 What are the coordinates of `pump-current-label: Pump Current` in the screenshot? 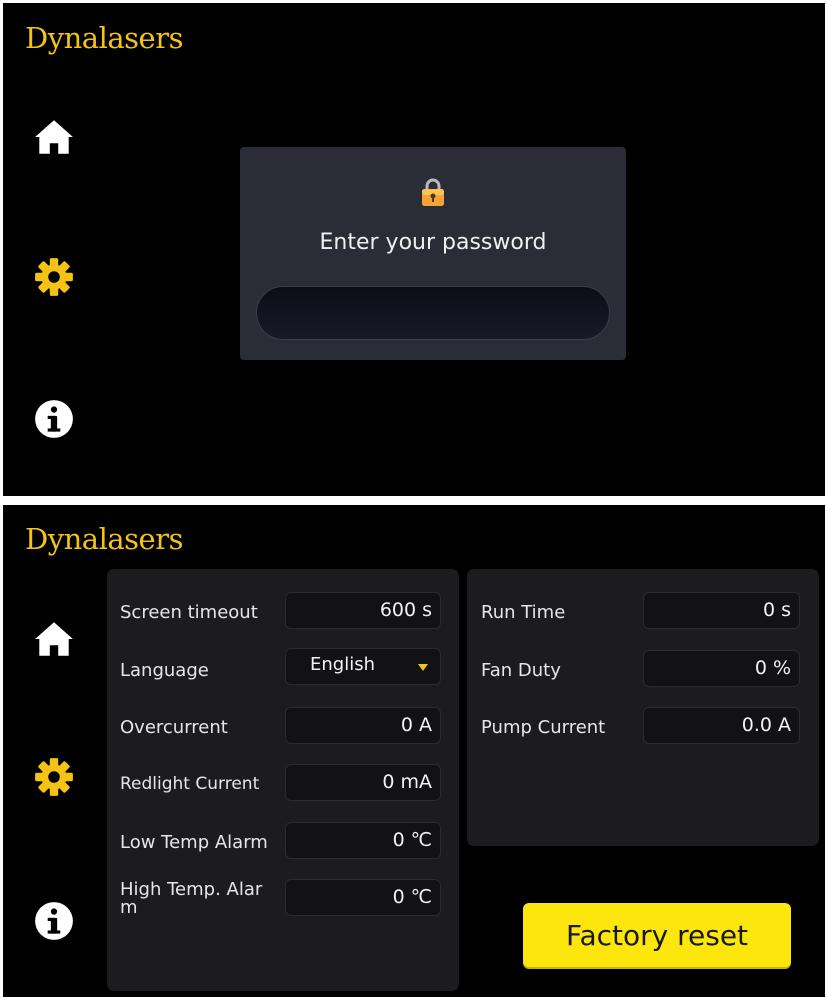 It's located at (543, 727).